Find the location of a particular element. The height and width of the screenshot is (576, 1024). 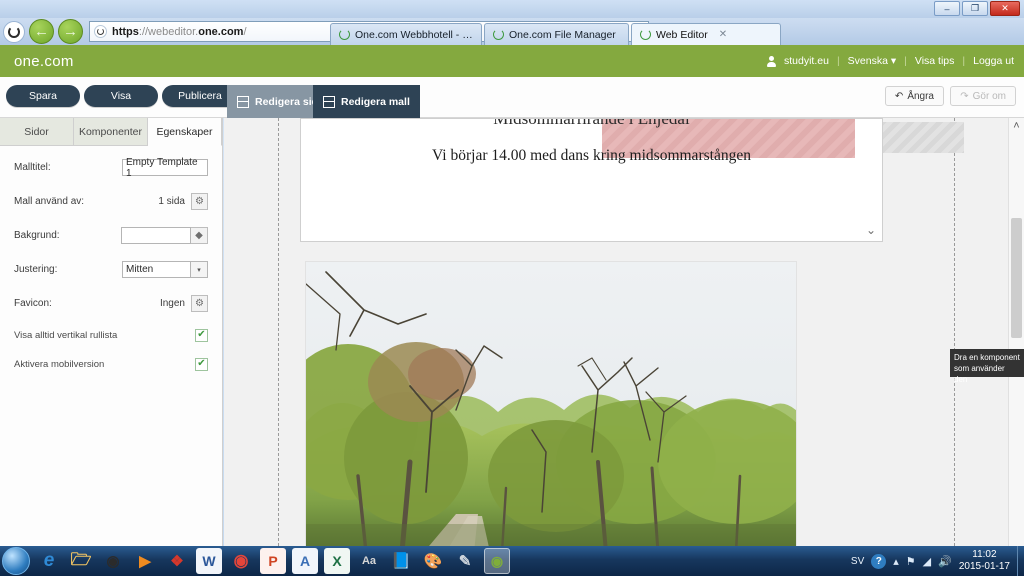

clock-date: 2015-01-17 is located at coordinates (984, 566).